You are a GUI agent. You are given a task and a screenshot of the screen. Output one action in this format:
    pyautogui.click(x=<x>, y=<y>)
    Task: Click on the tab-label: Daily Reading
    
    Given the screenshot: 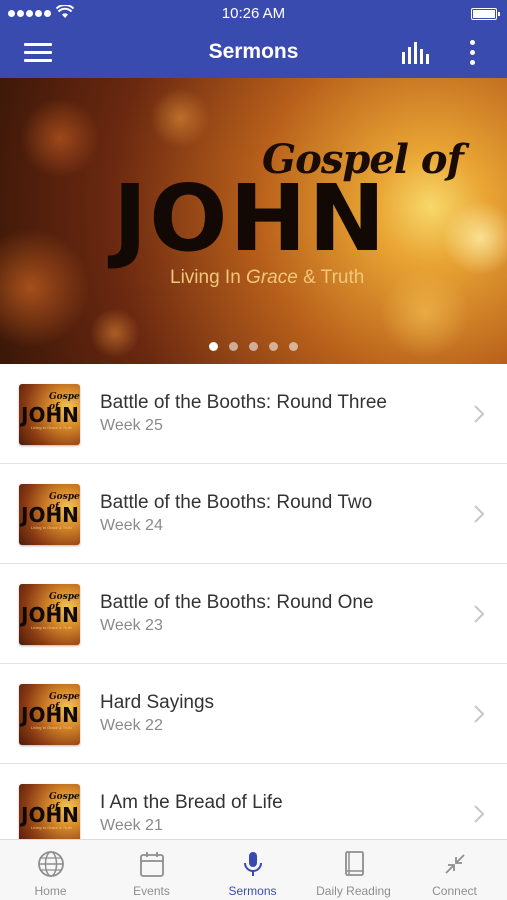 What is the action you would take?
    pyautogui.click(x=353, y=891)
    